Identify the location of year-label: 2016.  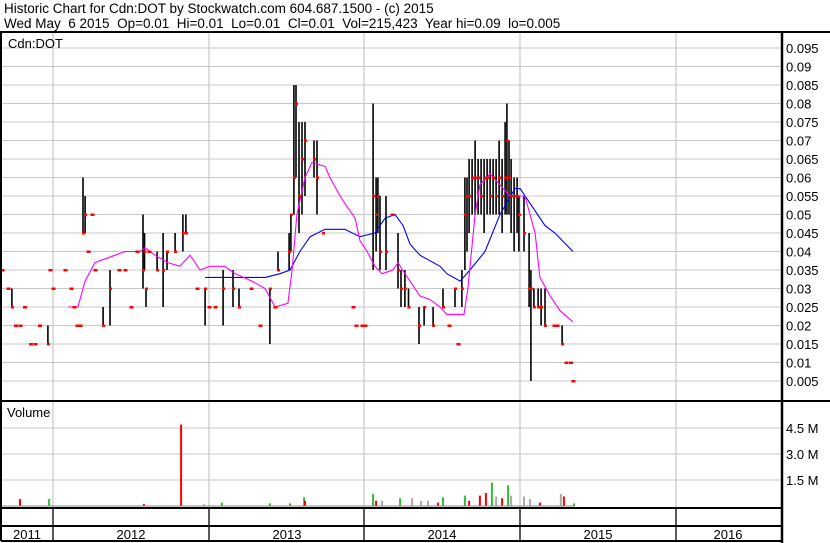
(728, 534).